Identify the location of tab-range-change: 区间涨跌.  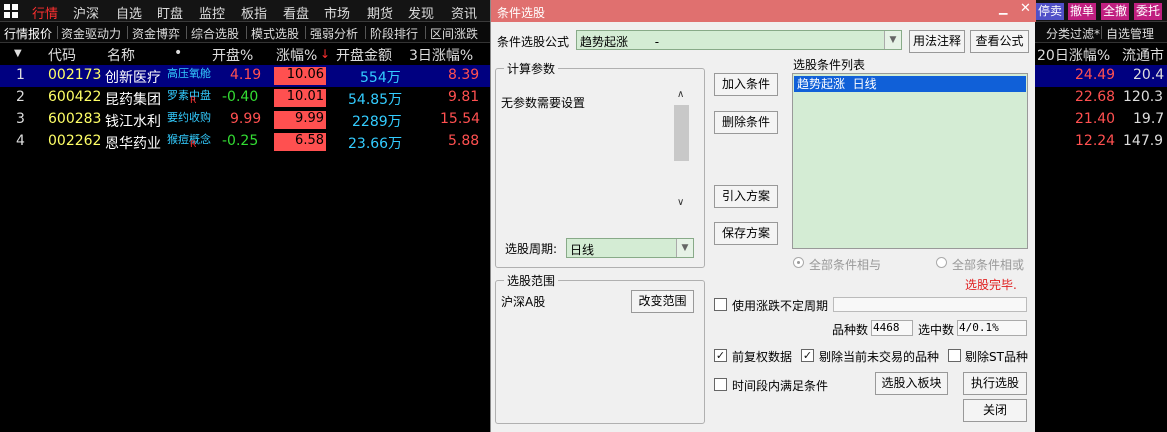
(454, 33).